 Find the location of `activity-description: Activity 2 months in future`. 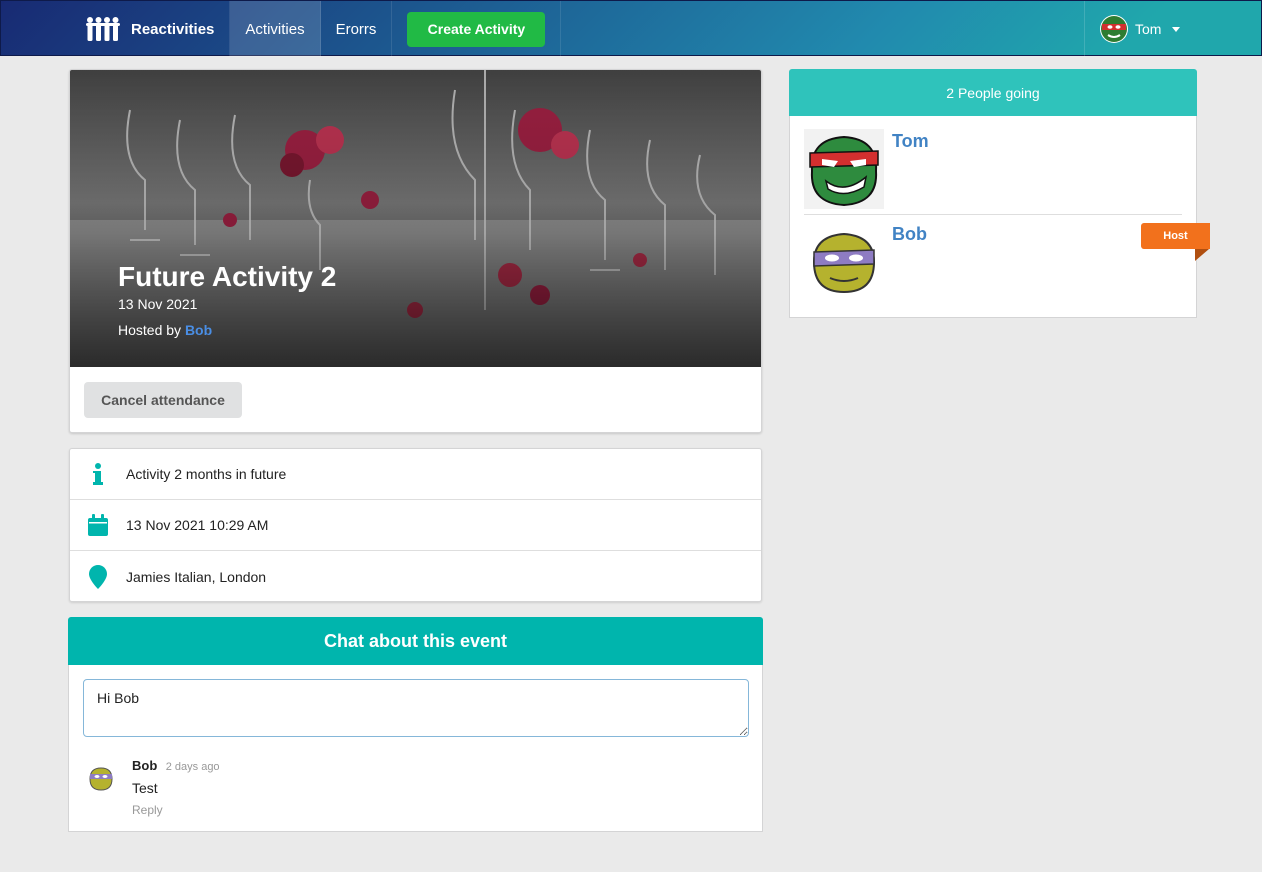

activity-description: Activity 2 months in future is located at coordinates (206, 474).